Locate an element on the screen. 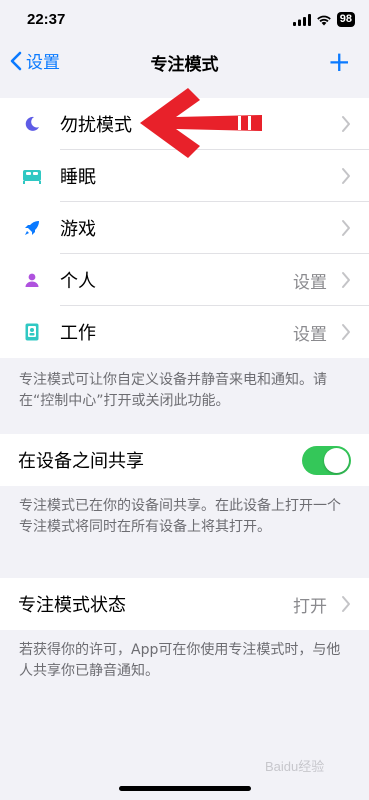 Image resolution: width=369 pixels, height=800 pixels. focus-label: 睡眠 is located at coordinates (78, 177).